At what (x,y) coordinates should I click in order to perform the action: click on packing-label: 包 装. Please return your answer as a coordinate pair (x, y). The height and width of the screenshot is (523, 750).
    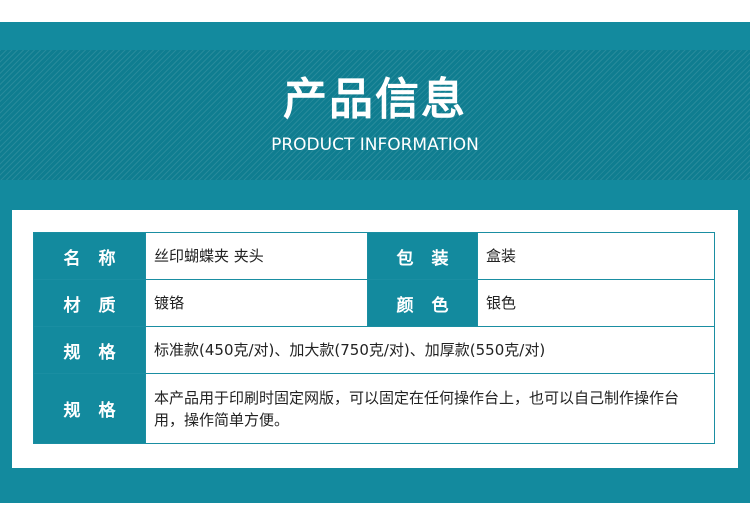
    Looking at the image, I should click on (422, 256).